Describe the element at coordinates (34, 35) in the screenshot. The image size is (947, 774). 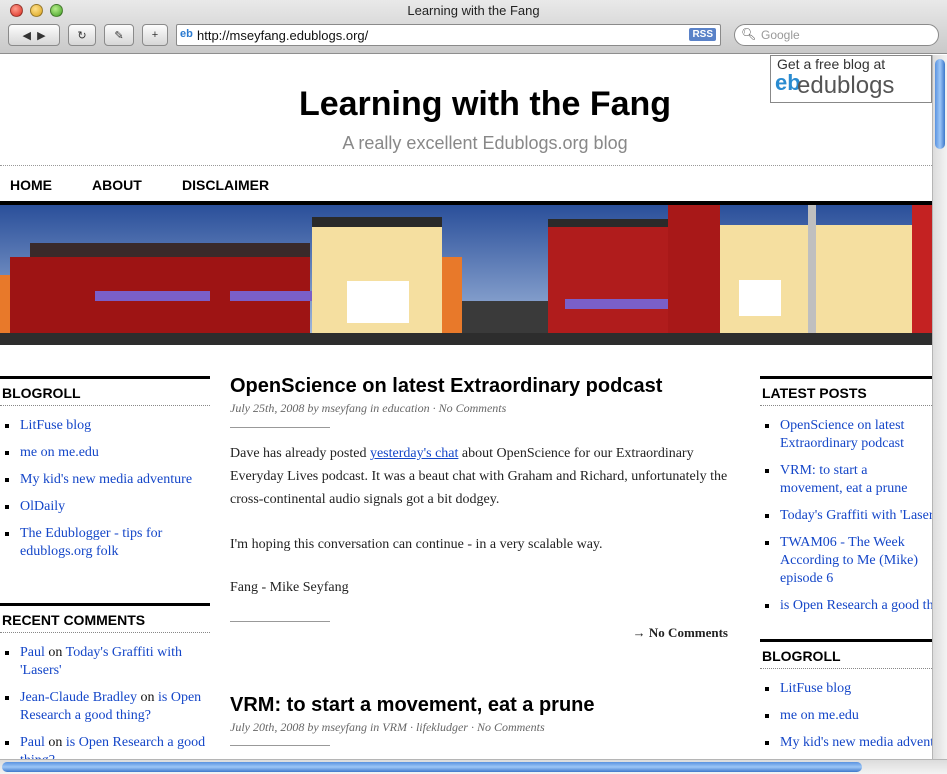
I see `back-forward-buttons: ◀ ▶` at that location.